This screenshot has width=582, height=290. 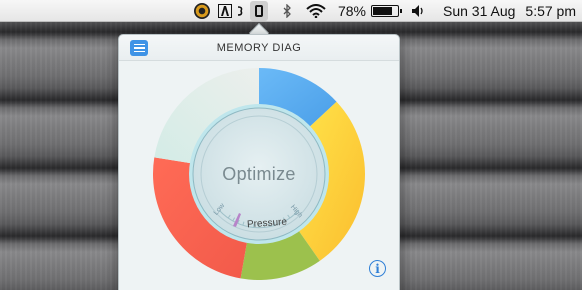 I want to click on memory-diag-icon, so click(x=258, y=11).